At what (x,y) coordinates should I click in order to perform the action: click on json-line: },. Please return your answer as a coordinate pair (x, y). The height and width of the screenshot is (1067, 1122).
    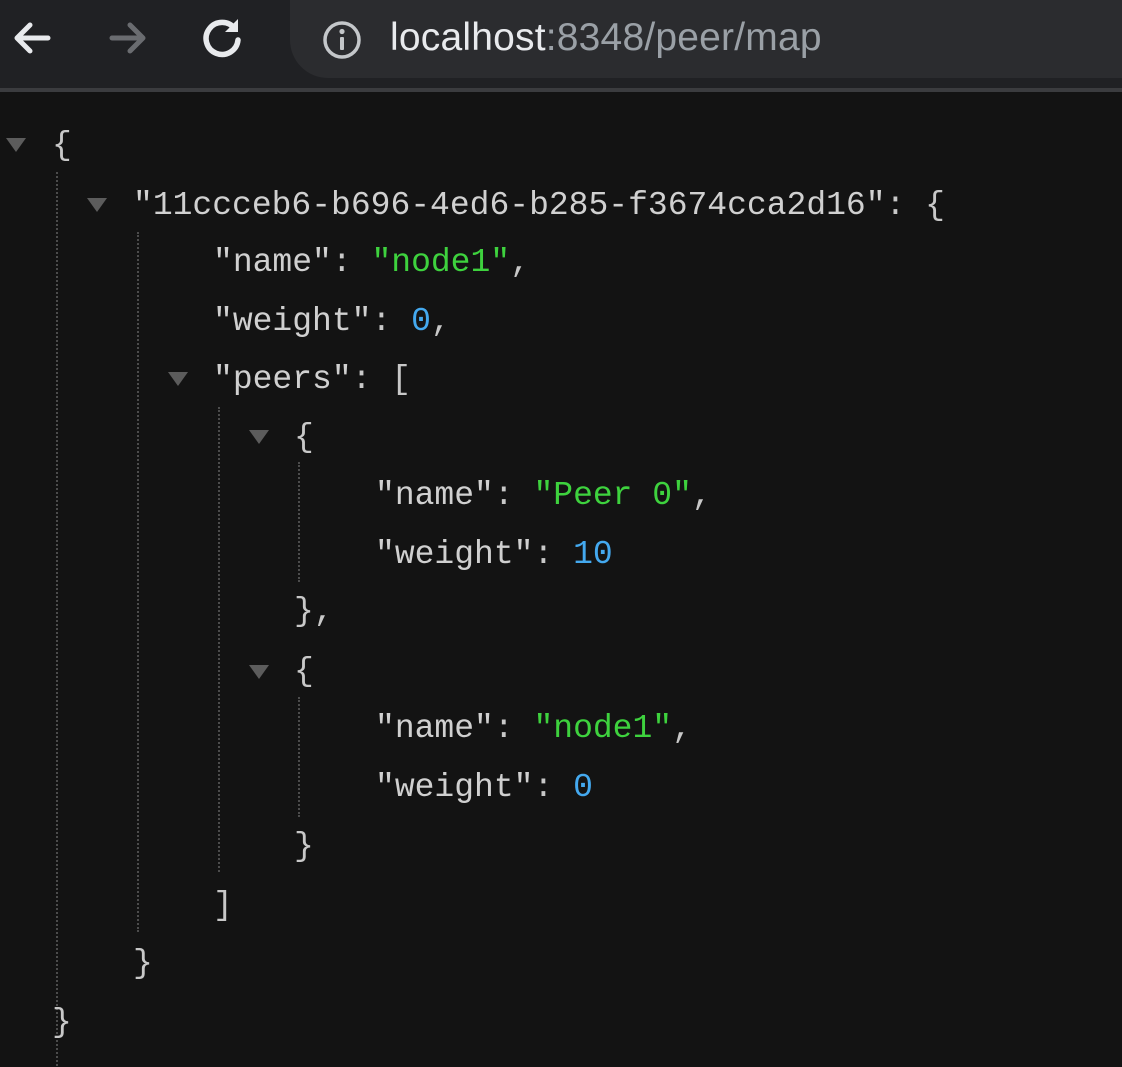
    Looking at the image, I should click on (314, 612).